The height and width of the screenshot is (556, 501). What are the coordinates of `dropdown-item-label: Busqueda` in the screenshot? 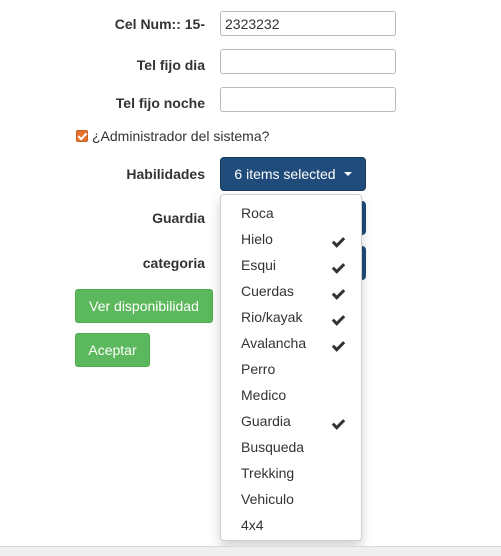 It's located at (273, 447).